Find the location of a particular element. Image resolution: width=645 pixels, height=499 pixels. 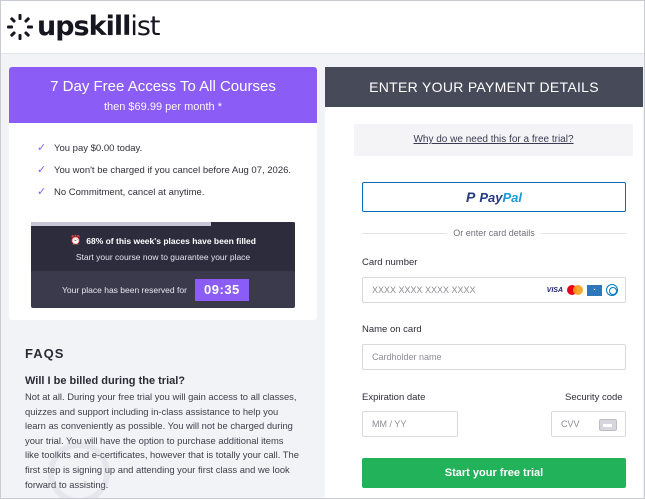

places-filled-progress is located at coordinates (121, 224).